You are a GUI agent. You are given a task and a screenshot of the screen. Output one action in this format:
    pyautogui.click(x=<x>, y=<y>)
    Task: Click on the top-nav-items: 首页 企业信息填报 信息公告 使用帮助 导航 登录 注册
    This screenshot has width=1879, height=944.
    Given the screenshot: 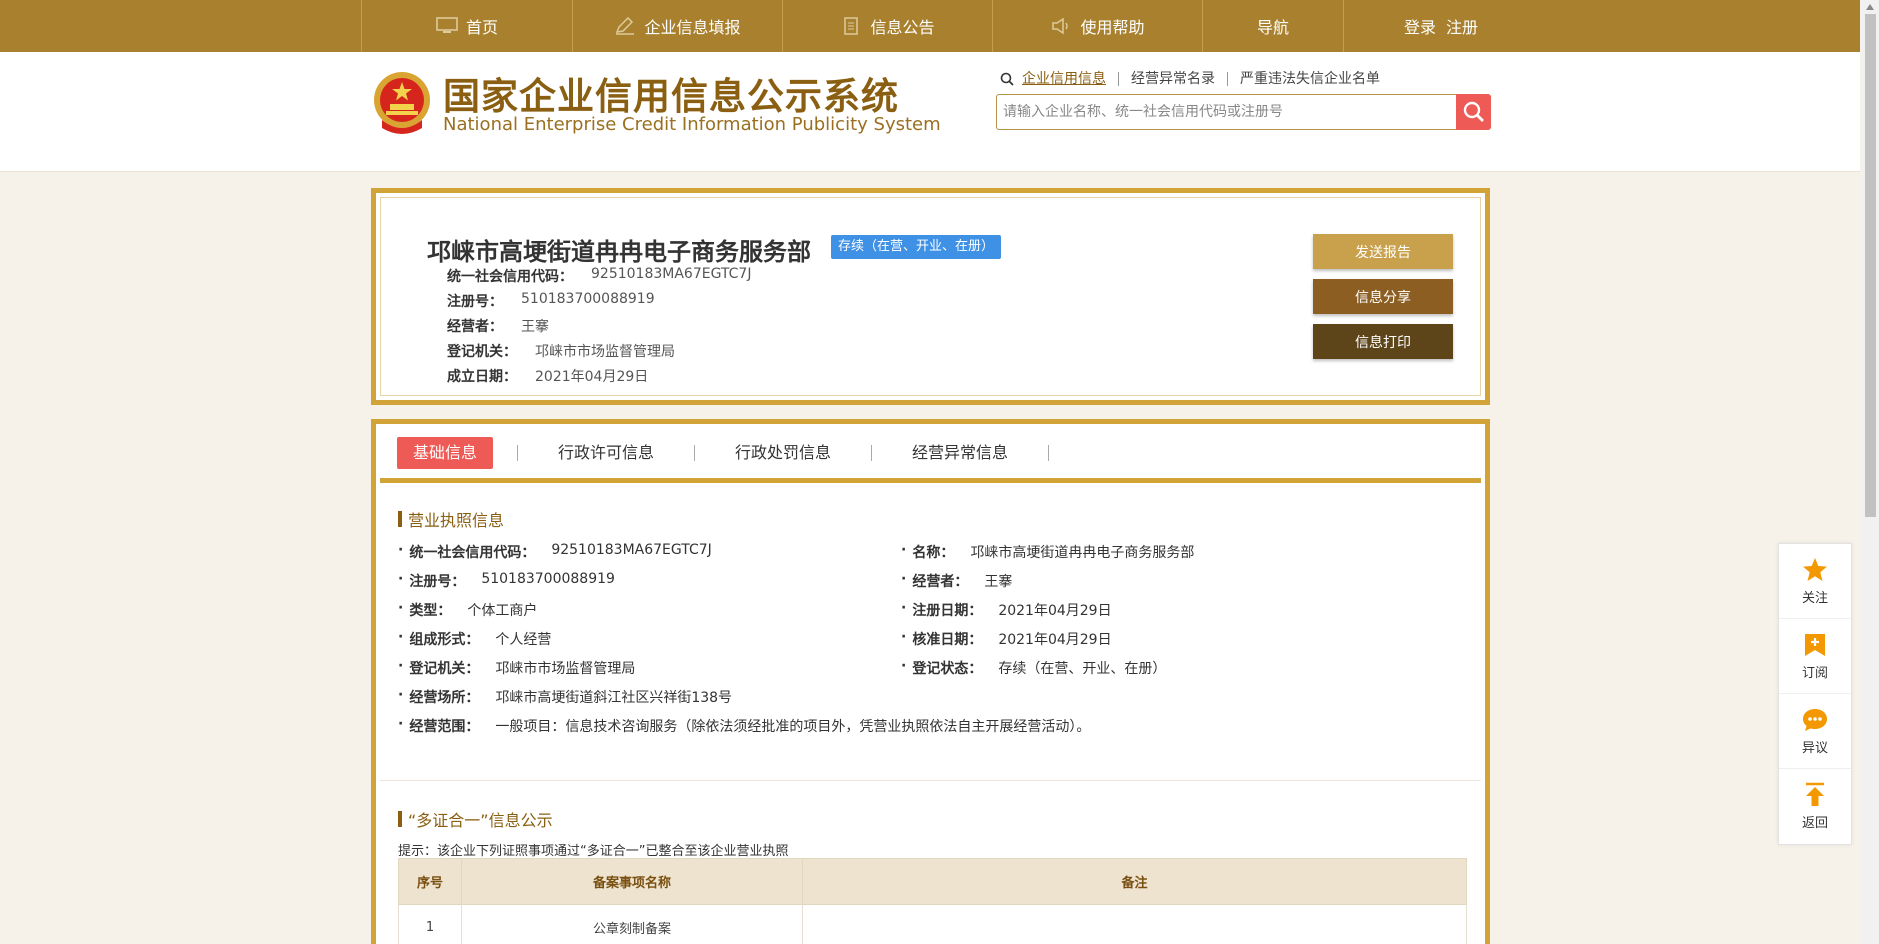 What is the action you would take?
    pyautogui.click(x=949, y=26)
    